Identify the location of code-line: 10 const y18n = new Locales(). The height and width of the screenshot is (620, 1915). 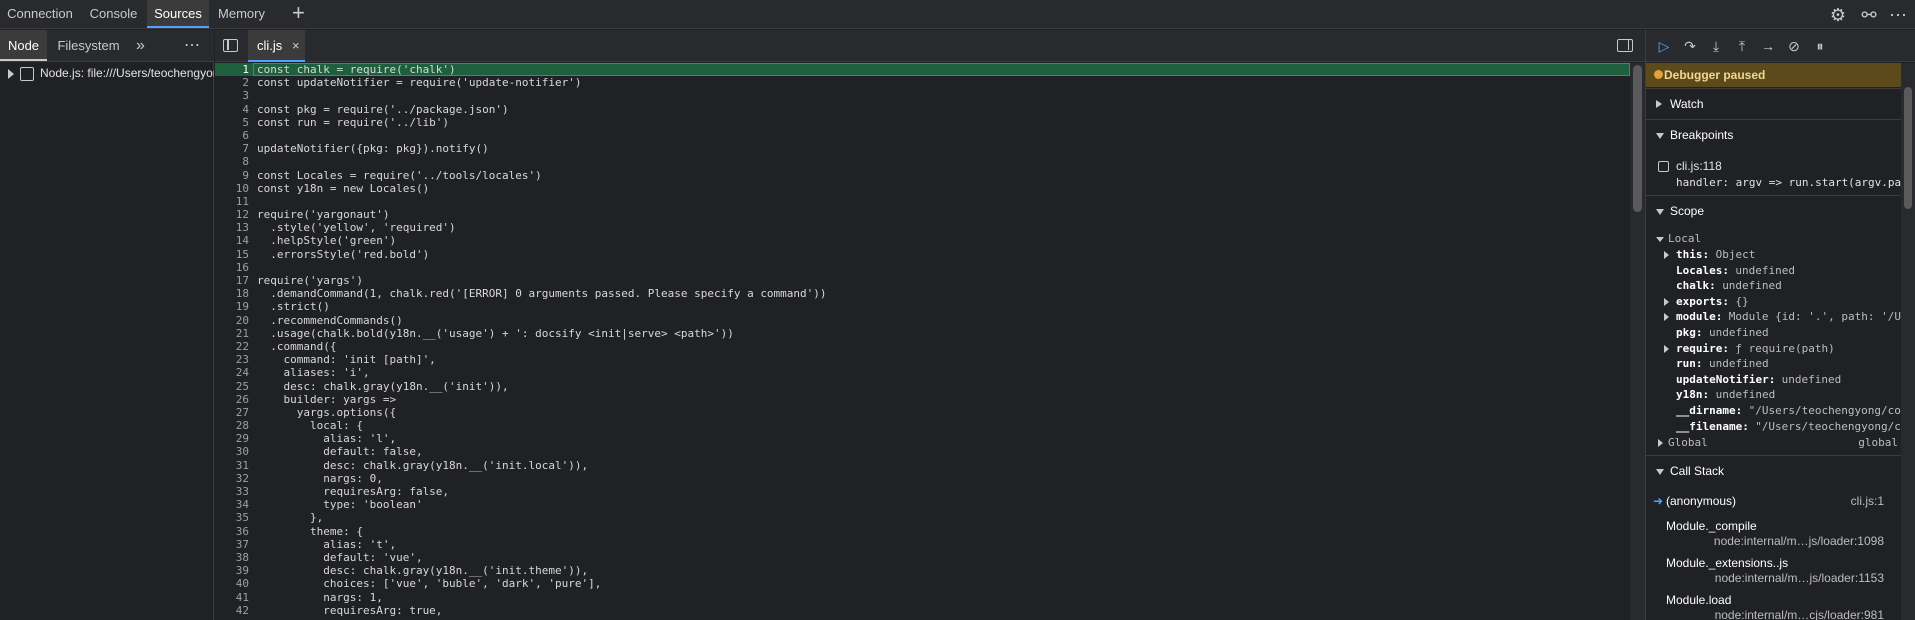
(922, 188).